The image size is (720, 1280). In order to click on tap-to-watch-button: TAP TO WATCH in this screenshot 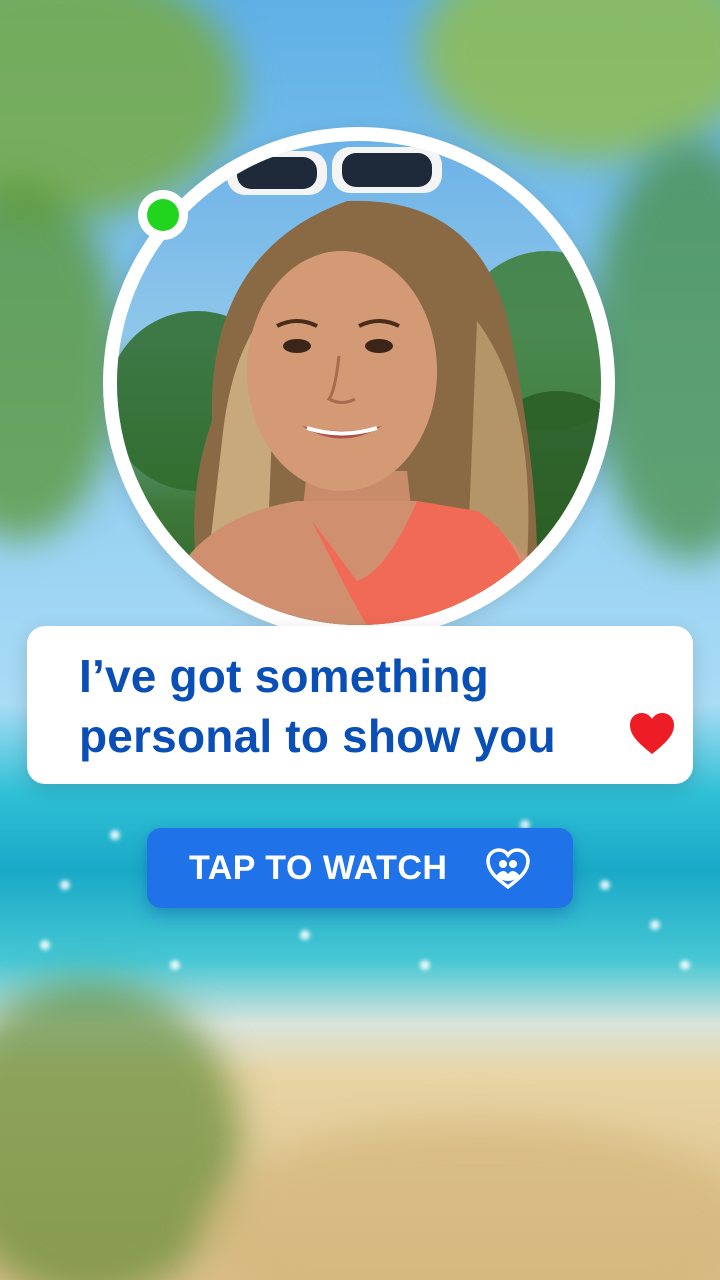, I will do `click(360, 868)`.